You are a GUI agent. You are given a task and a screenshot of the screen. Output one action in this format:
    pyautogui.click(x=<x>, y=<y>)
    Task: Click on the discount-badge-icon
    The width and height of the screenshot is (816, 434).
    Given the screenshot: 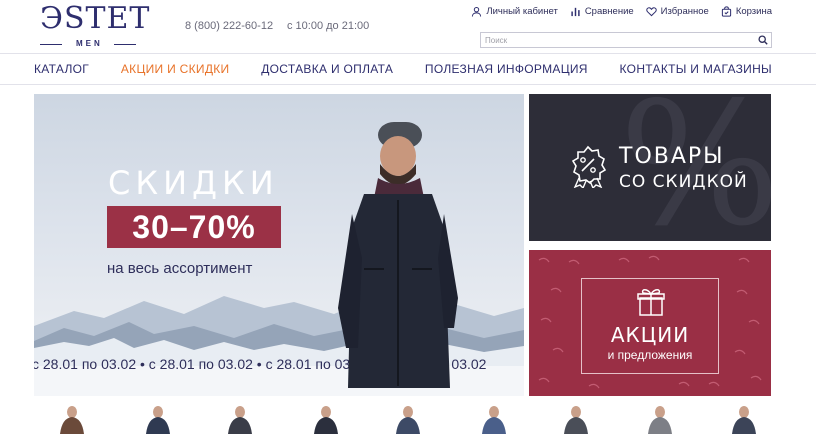 What is the action you would take?
    pyautogui.click(x=589, y=166)
    